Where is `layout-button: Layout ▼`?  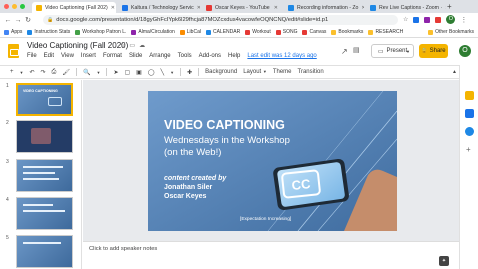
layout-button: Layout ▼ is located at coordinates (255, 72).